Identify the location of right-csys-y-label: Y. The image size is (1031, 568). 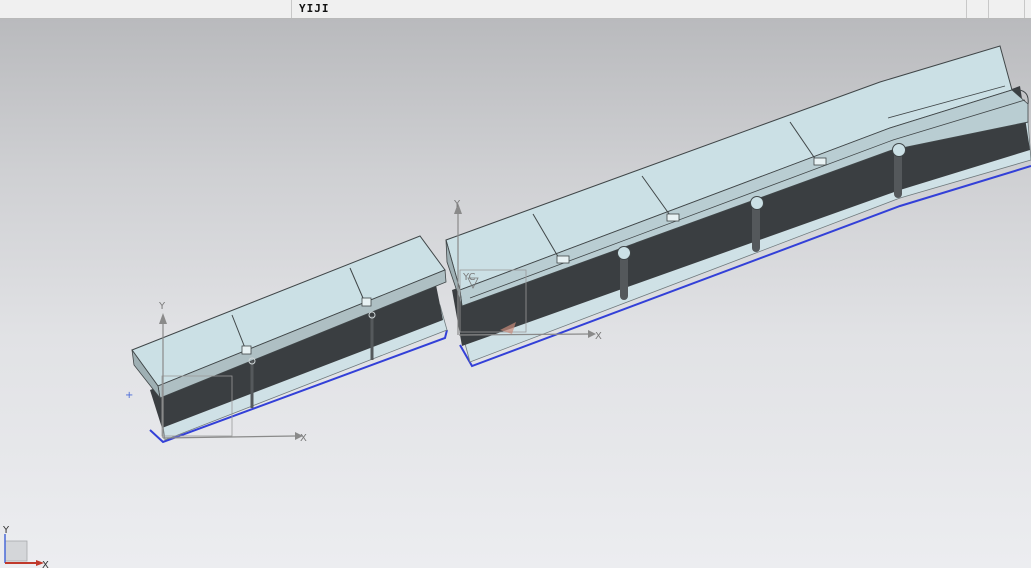
(457, 204).